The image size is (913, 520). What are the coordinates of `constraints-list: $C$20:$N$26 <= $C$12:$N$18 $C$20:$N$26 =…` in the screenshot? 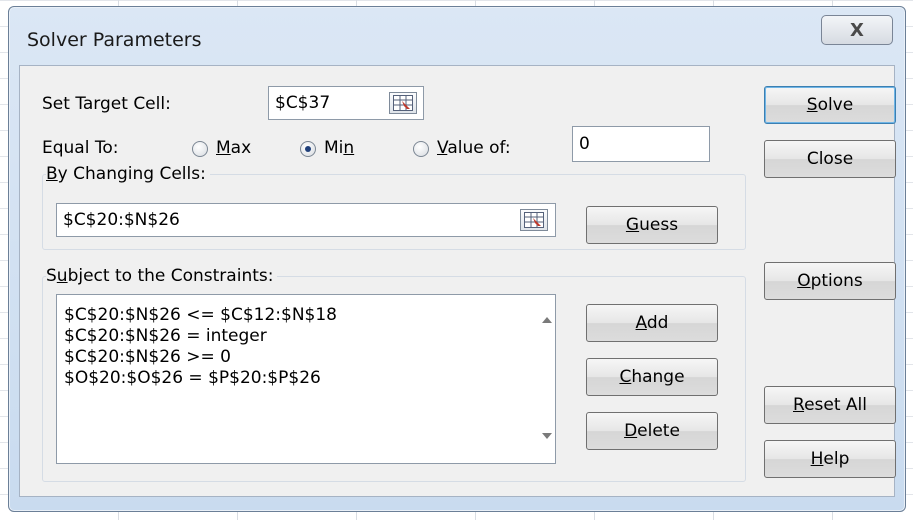 It's located at (306, 342).